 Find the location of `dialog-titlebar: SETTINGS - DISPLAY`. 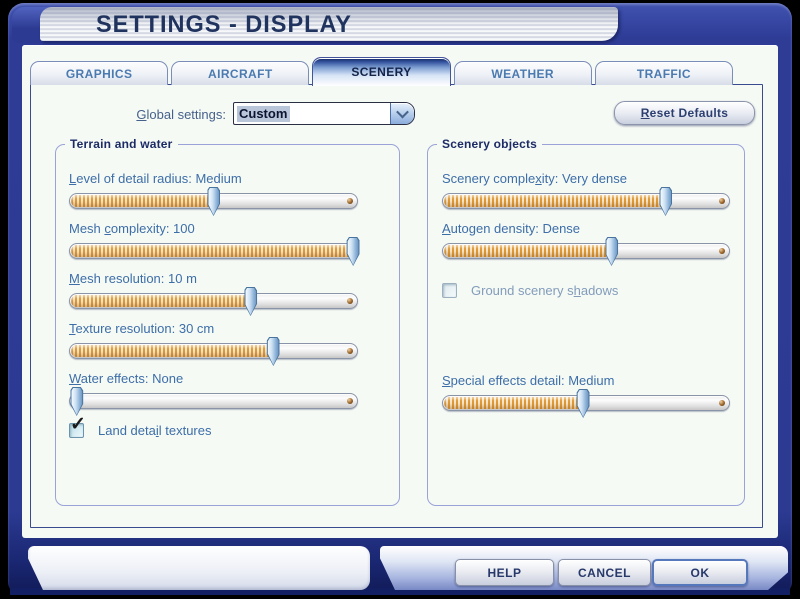

dialog-titlebar: SETTINGS - DISPLAY is located at coordinates (329, 24).